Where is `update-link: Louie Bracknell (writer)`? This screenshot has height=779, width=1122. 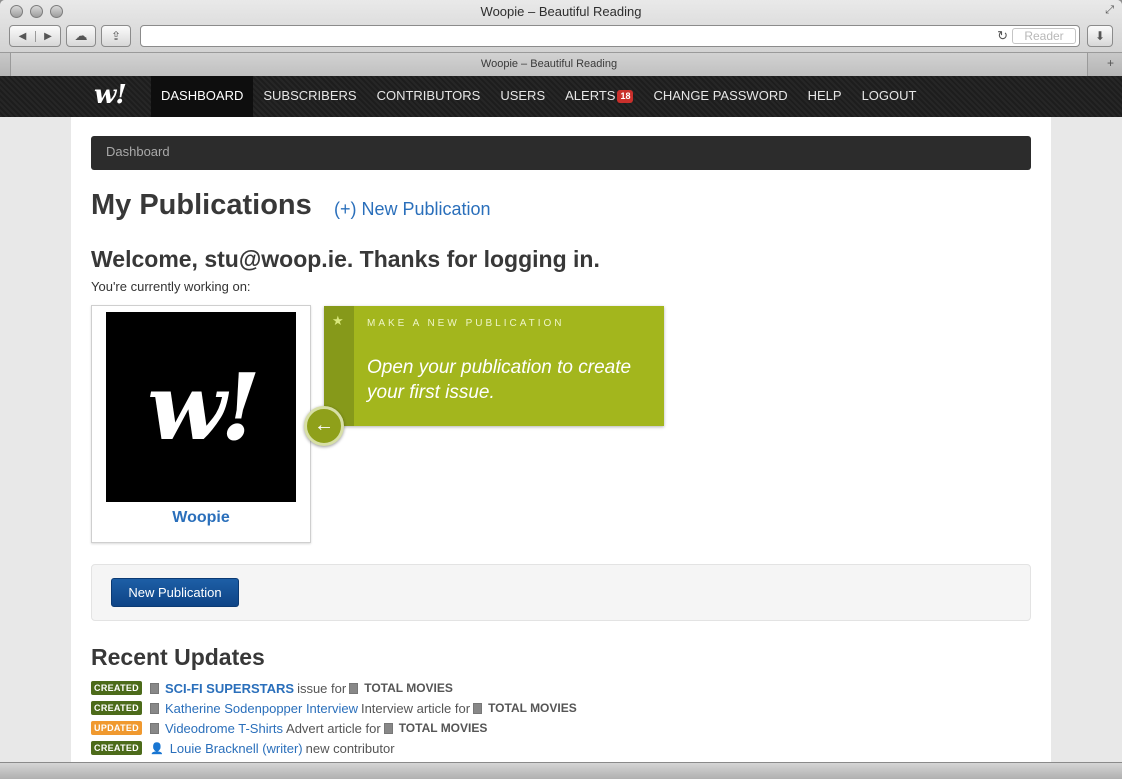 update-link: Louie Bracknell (writer) is located at coordinates (236, 748).